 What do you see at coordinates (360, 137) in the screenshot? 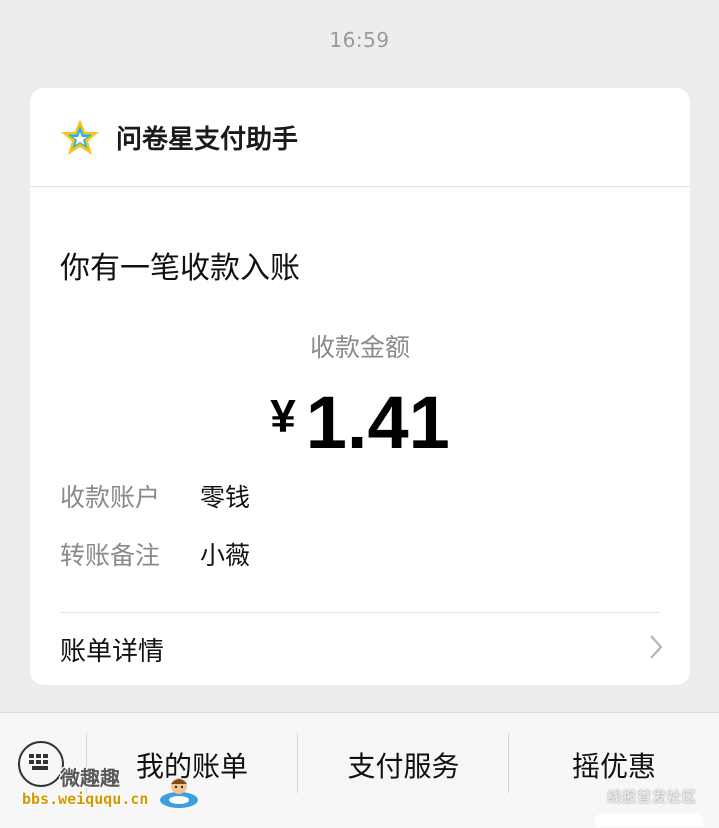
I see `card-header: 问卷星支付助手` at bounding box center [360, 137].